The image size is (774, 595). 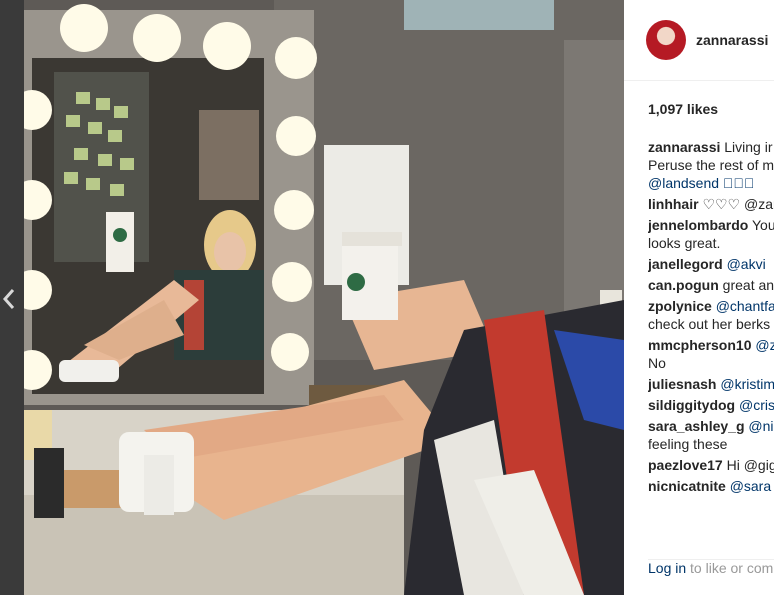 What do you see at coordinates (711, 435) in the screenshot?
I see `comment: sara_ashley_g @ni feeling these` at bounding box center [711, 435].